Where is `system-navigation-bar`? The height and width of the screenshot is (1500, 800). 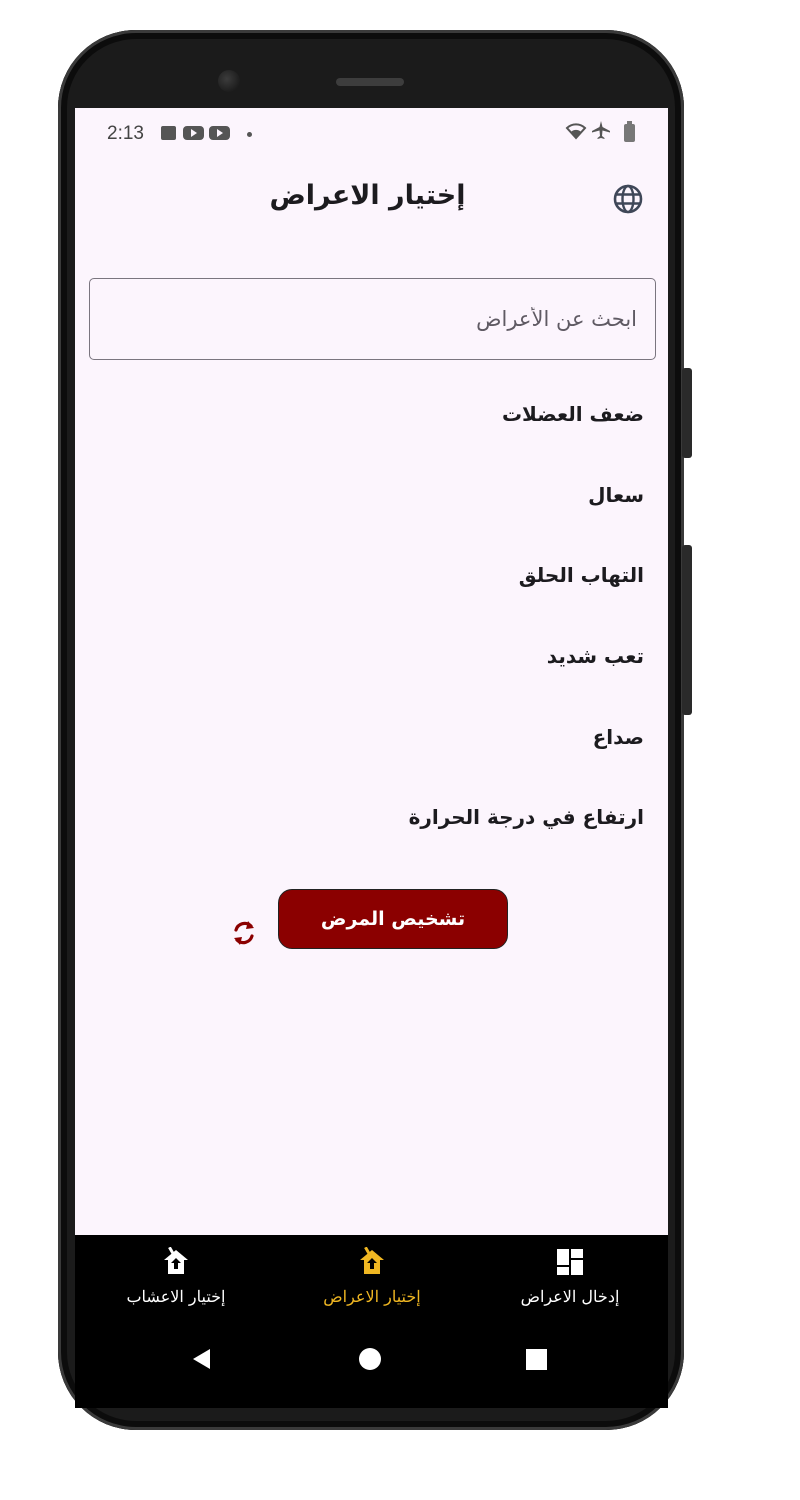 system-navigation-bar is located at coordinates (371, 1369).